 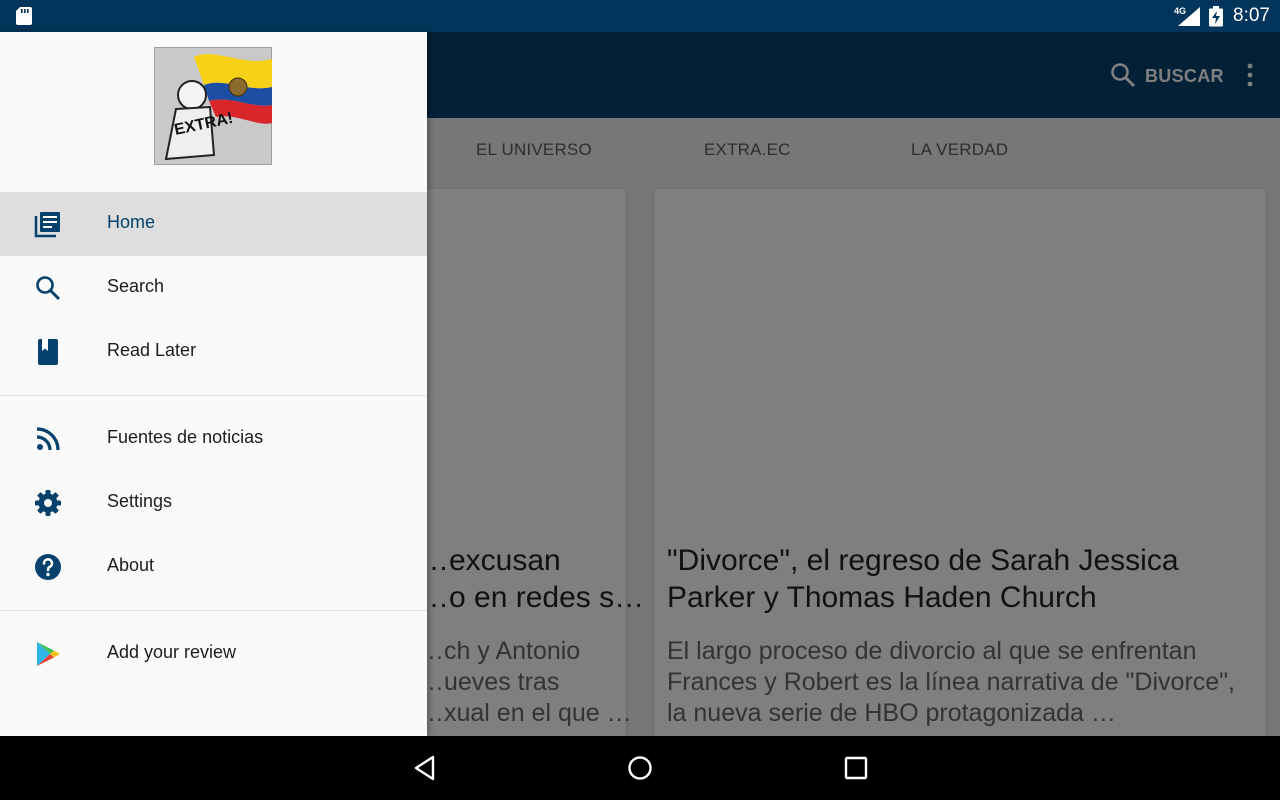 I want to click on signal-icon: 4G, so click(x=1187, y=16).